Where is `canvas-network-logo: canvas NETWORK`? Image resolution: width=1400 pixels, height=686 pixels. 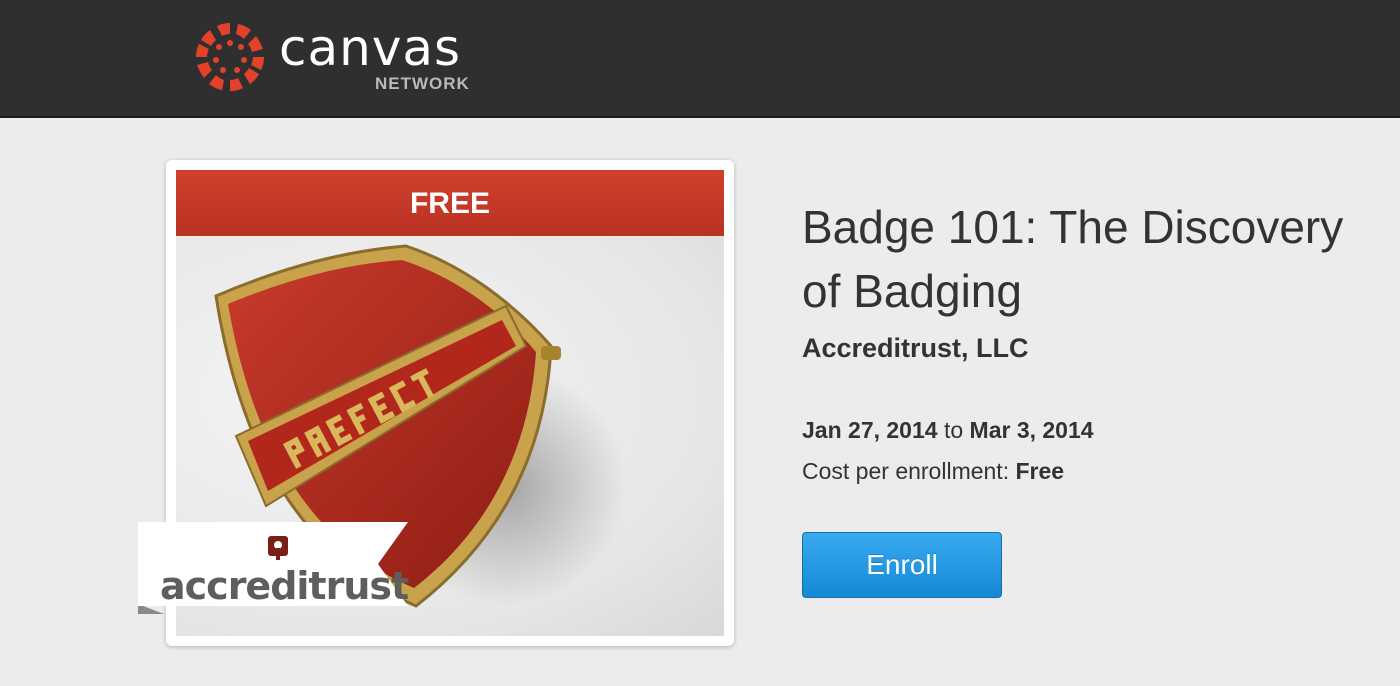 canvas-network-logo: canvas NETWORK is located at coordinates (345, 56).